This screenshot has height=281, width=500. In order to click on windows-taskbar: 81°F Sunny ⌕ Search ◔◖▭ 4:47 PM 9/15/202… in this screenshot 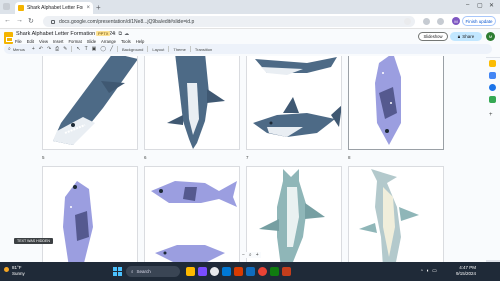, I will do `click(250, 271)`.